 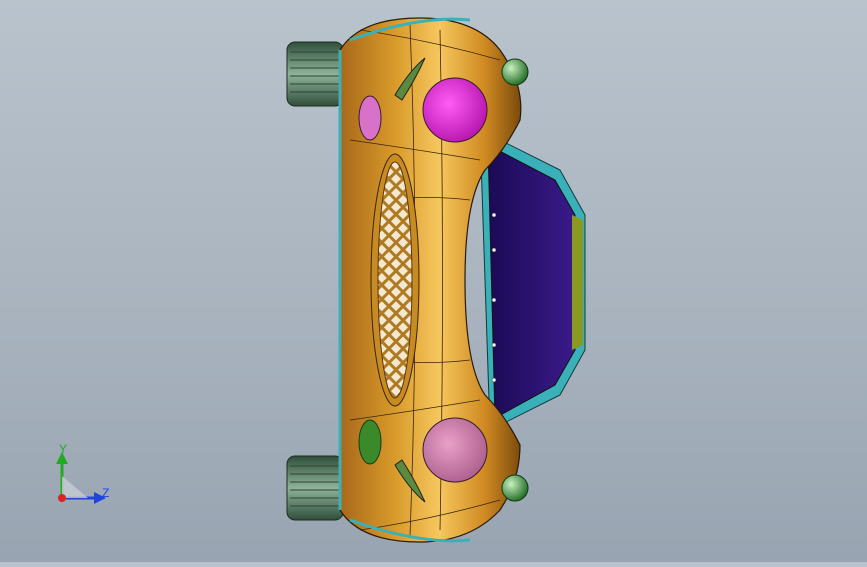 What do you see at coordinates (63, 449) in the screenshot?
I see `y-axis-label: Y` at bounding box center [63, 449].